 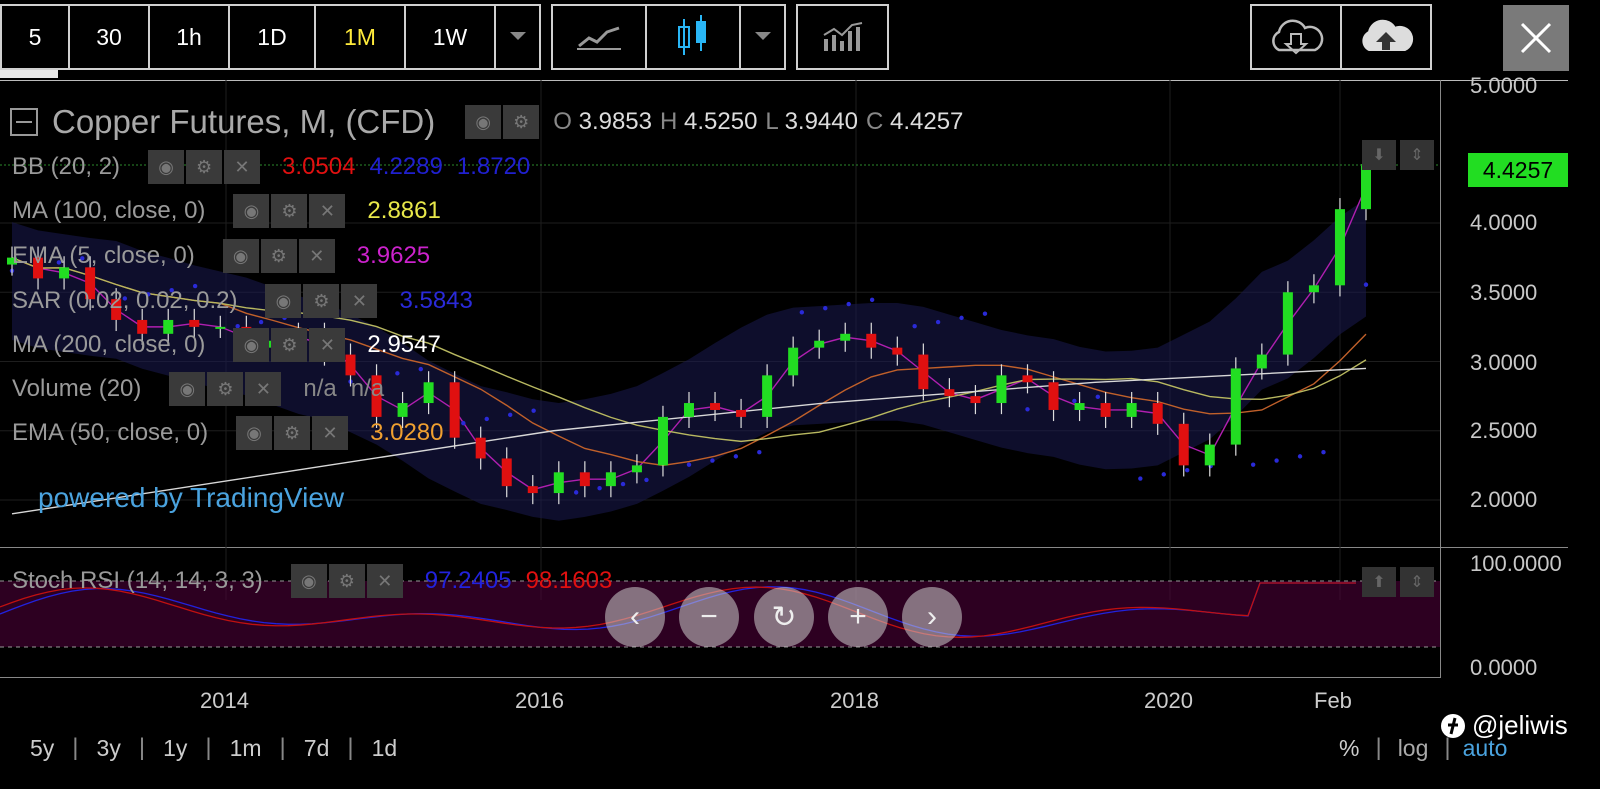 I want to click on interval-1w: 1W, so click(x=451, y=37).